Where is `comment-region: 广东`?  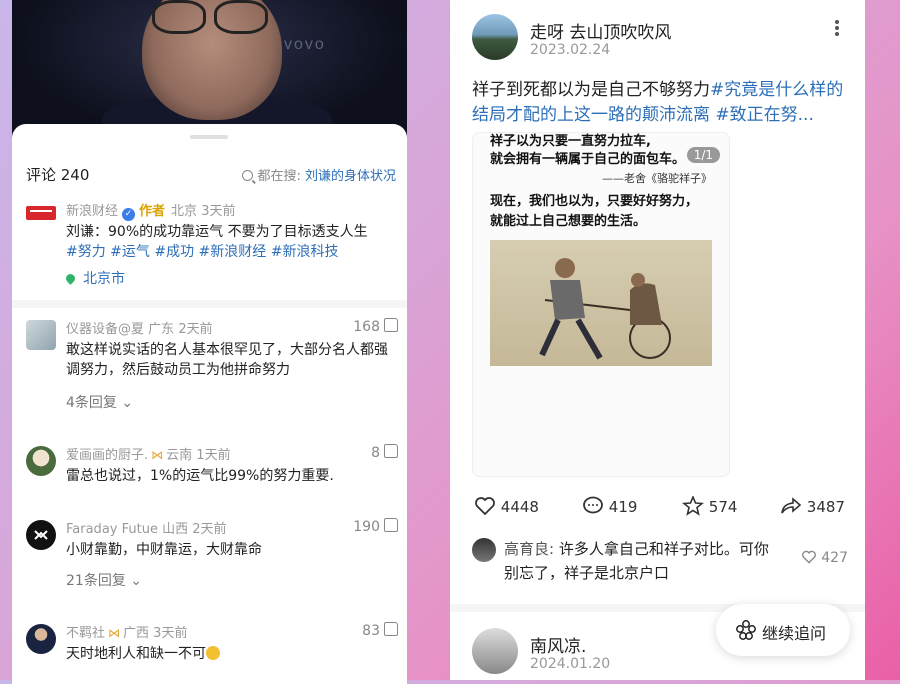
comment-region: 广东 is located at coordinates (161, 329).